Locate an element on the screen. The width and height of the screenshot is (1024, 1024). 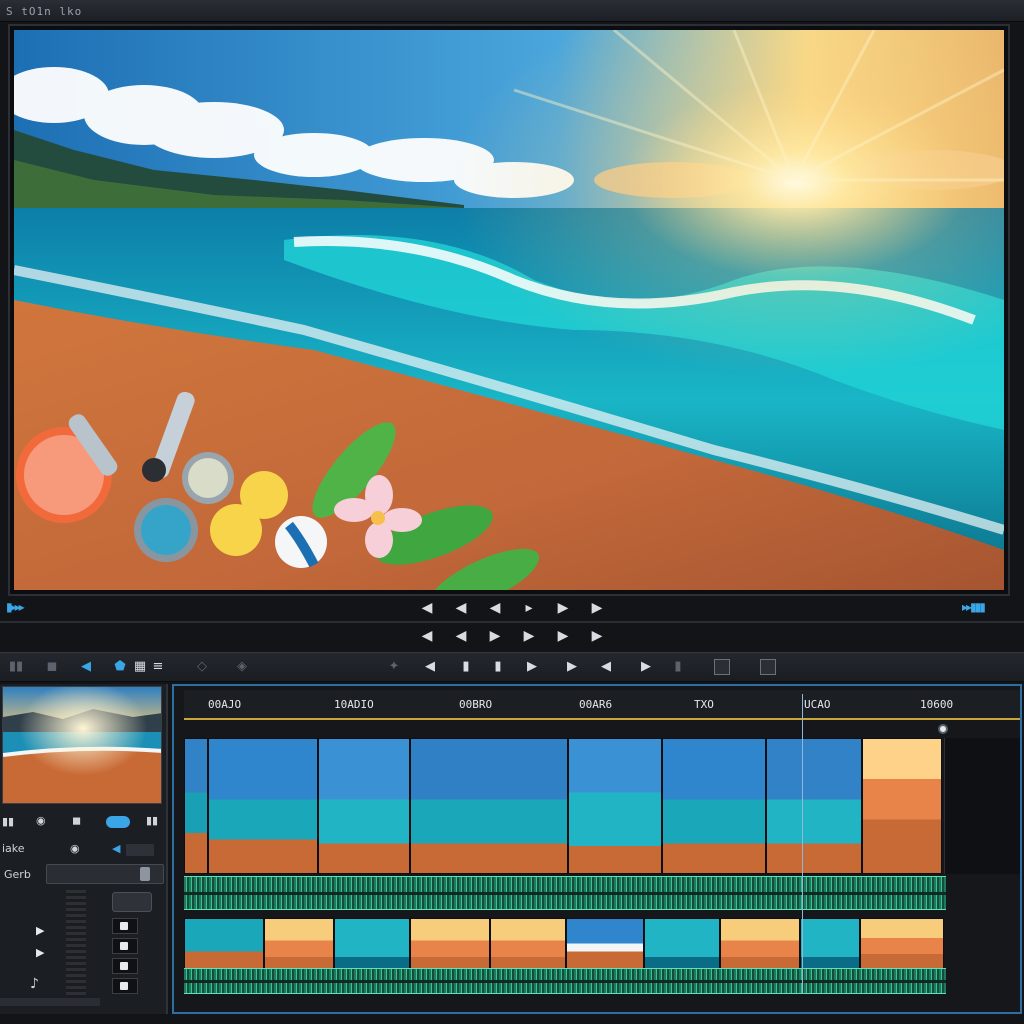
snap-tool-icon: ◇ is located at coordinates (202, 667).